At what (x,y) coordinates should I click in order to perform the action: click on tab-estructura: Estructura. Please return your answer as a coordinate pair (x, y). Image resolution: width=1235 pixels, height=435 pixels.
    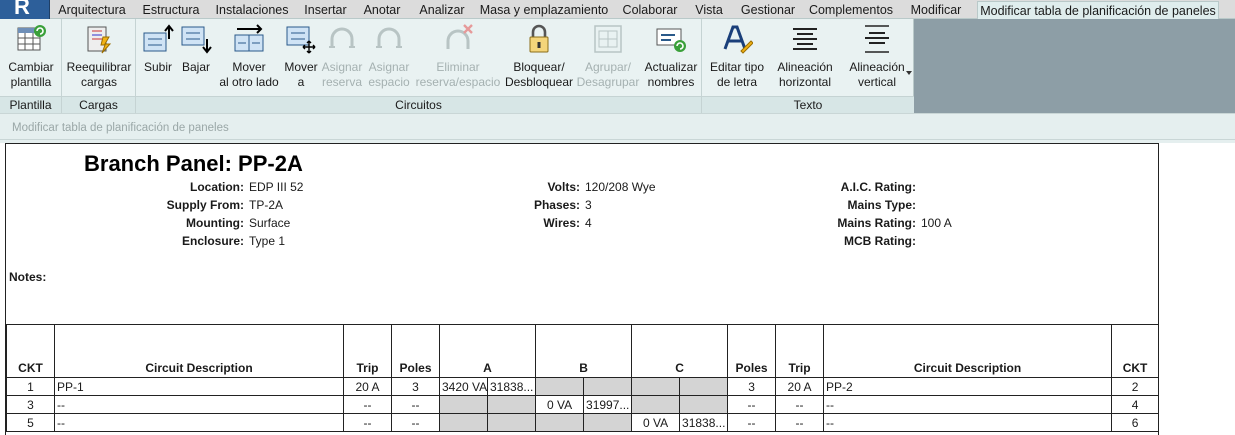
    Looking at the image, I should click on (171, 10).